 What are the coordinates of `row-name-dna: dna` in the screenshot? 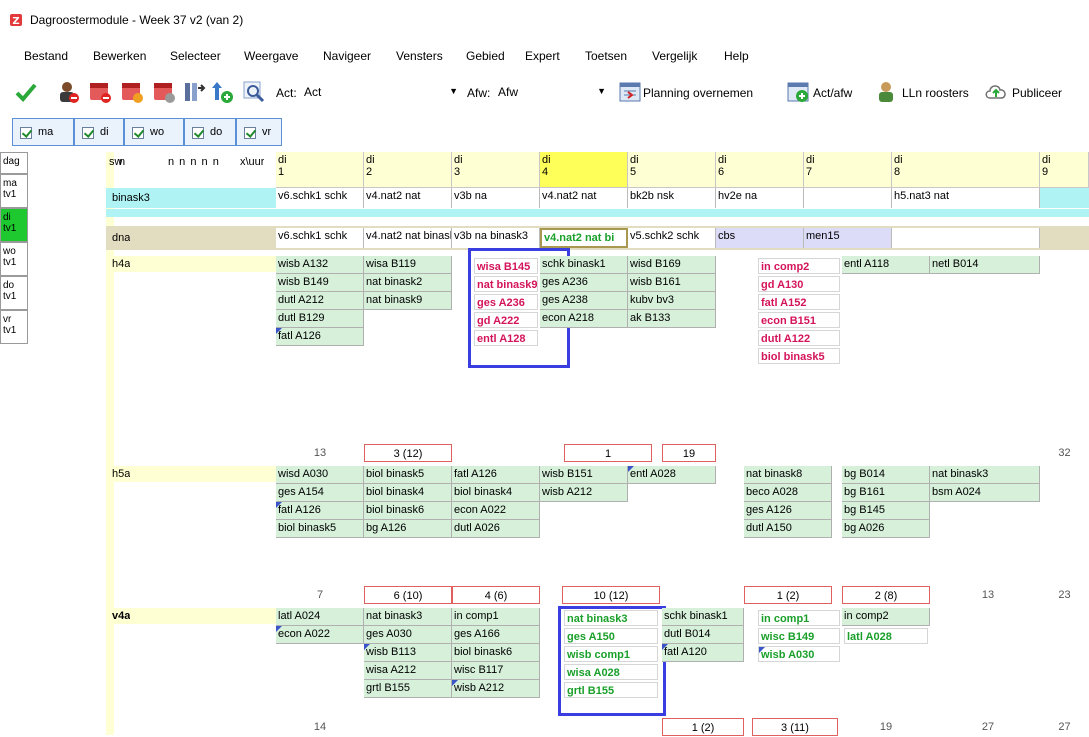 It's located at (120, 238).